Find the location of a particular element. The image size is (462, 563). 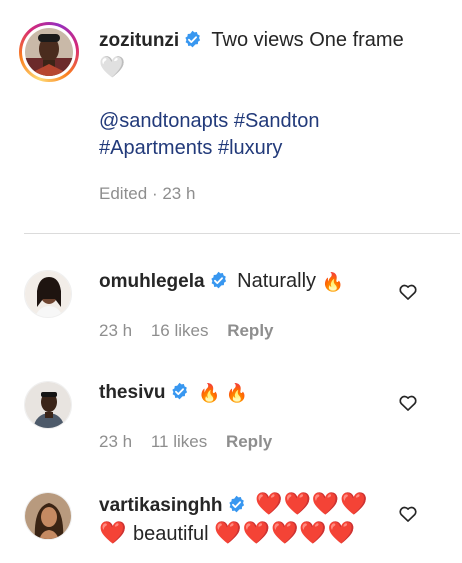

comment-body: Naturally is located at coordinates (277, 281).